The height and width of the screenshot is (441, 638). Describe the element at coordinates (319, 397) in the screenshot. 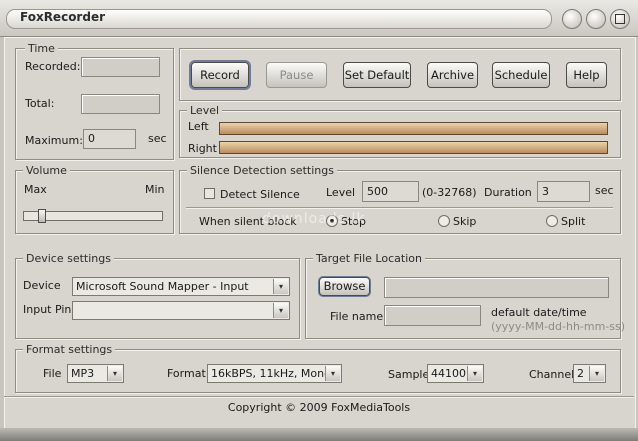

I see `footer-divider` at that location.